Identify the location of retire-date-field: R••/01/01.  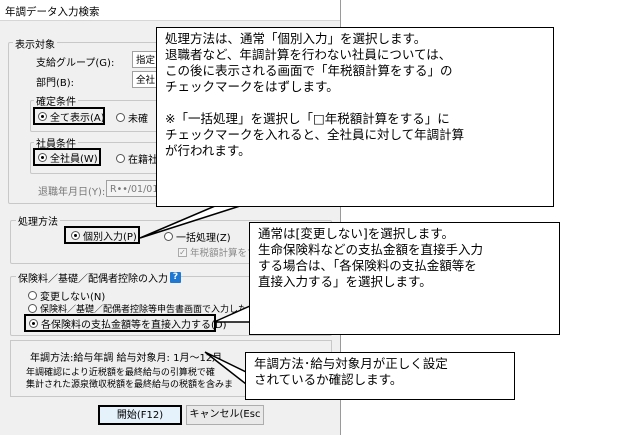
(133, 188).